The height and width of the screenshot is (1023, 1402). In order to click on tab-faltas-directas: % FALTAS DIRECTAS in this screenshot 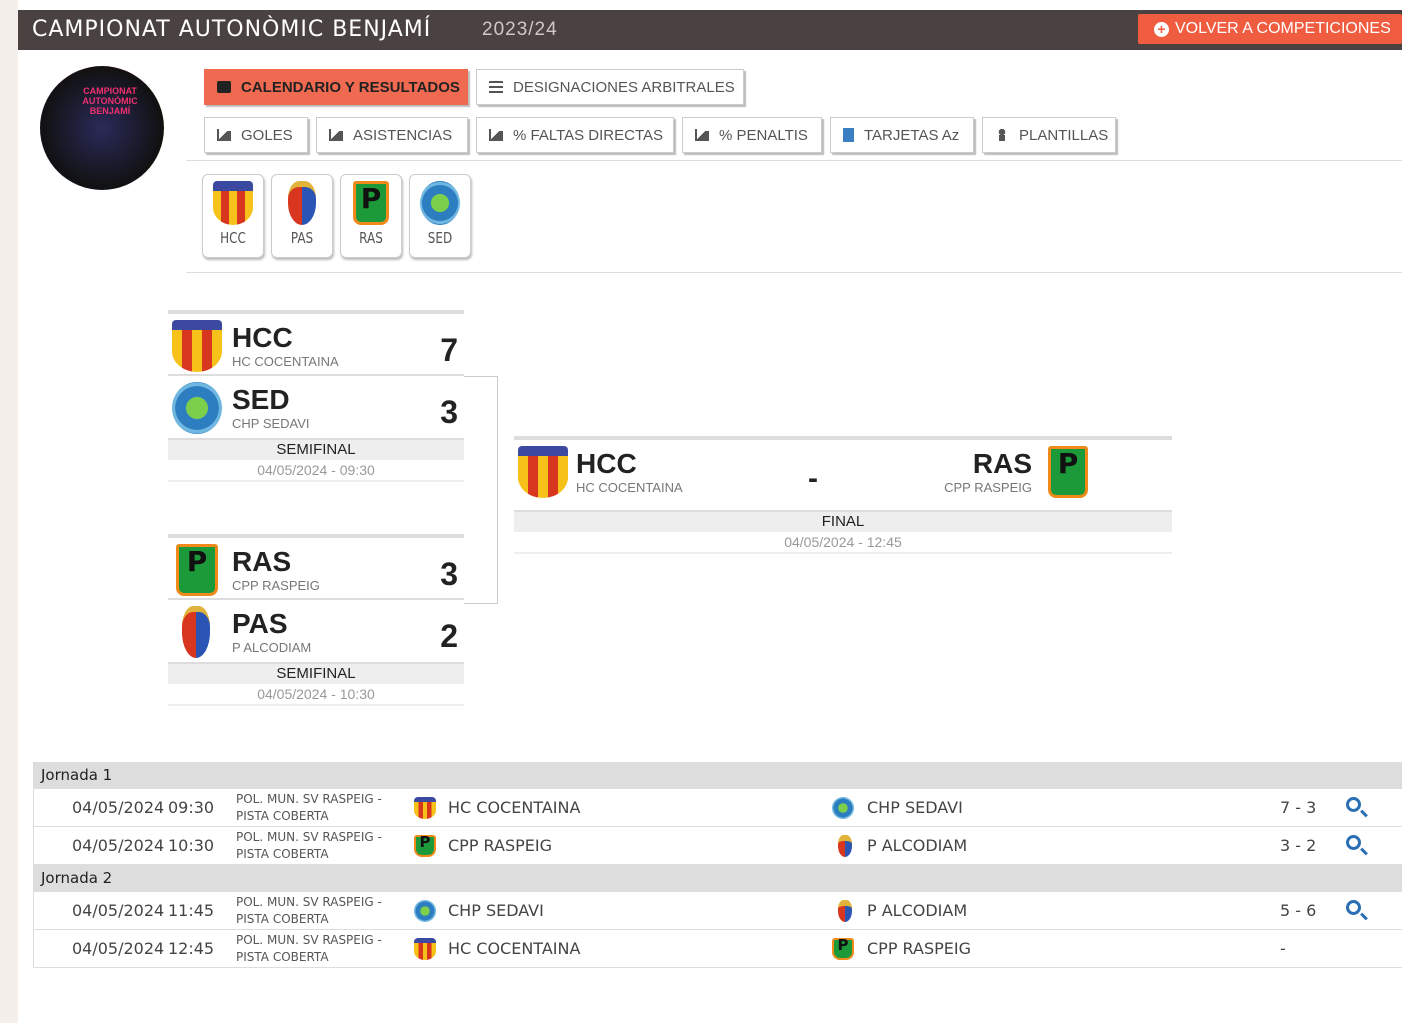, I will do `click(575, 135)`.